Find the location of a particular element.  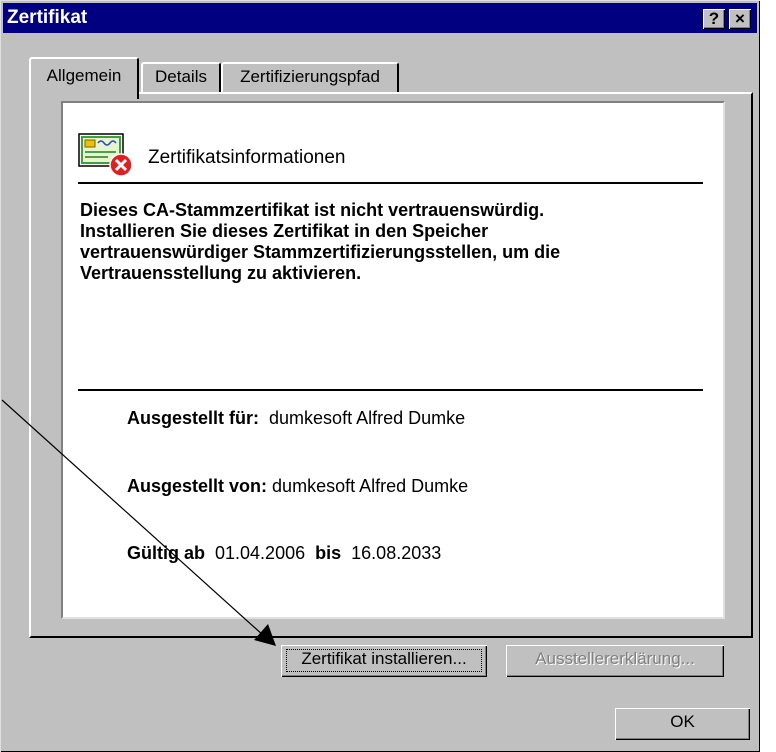

valid-from-value: 01.04.2006 is located at coordinates (260, 553).